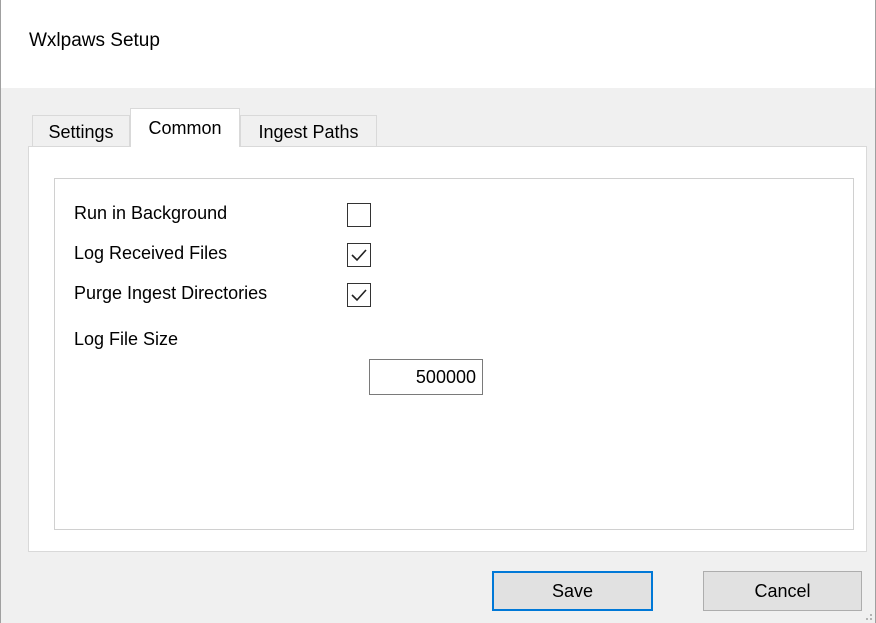  What do you see at coordinates (426, 377) in the screenshot?
I see `log-file-size-input` at bounding box center [426, 377].